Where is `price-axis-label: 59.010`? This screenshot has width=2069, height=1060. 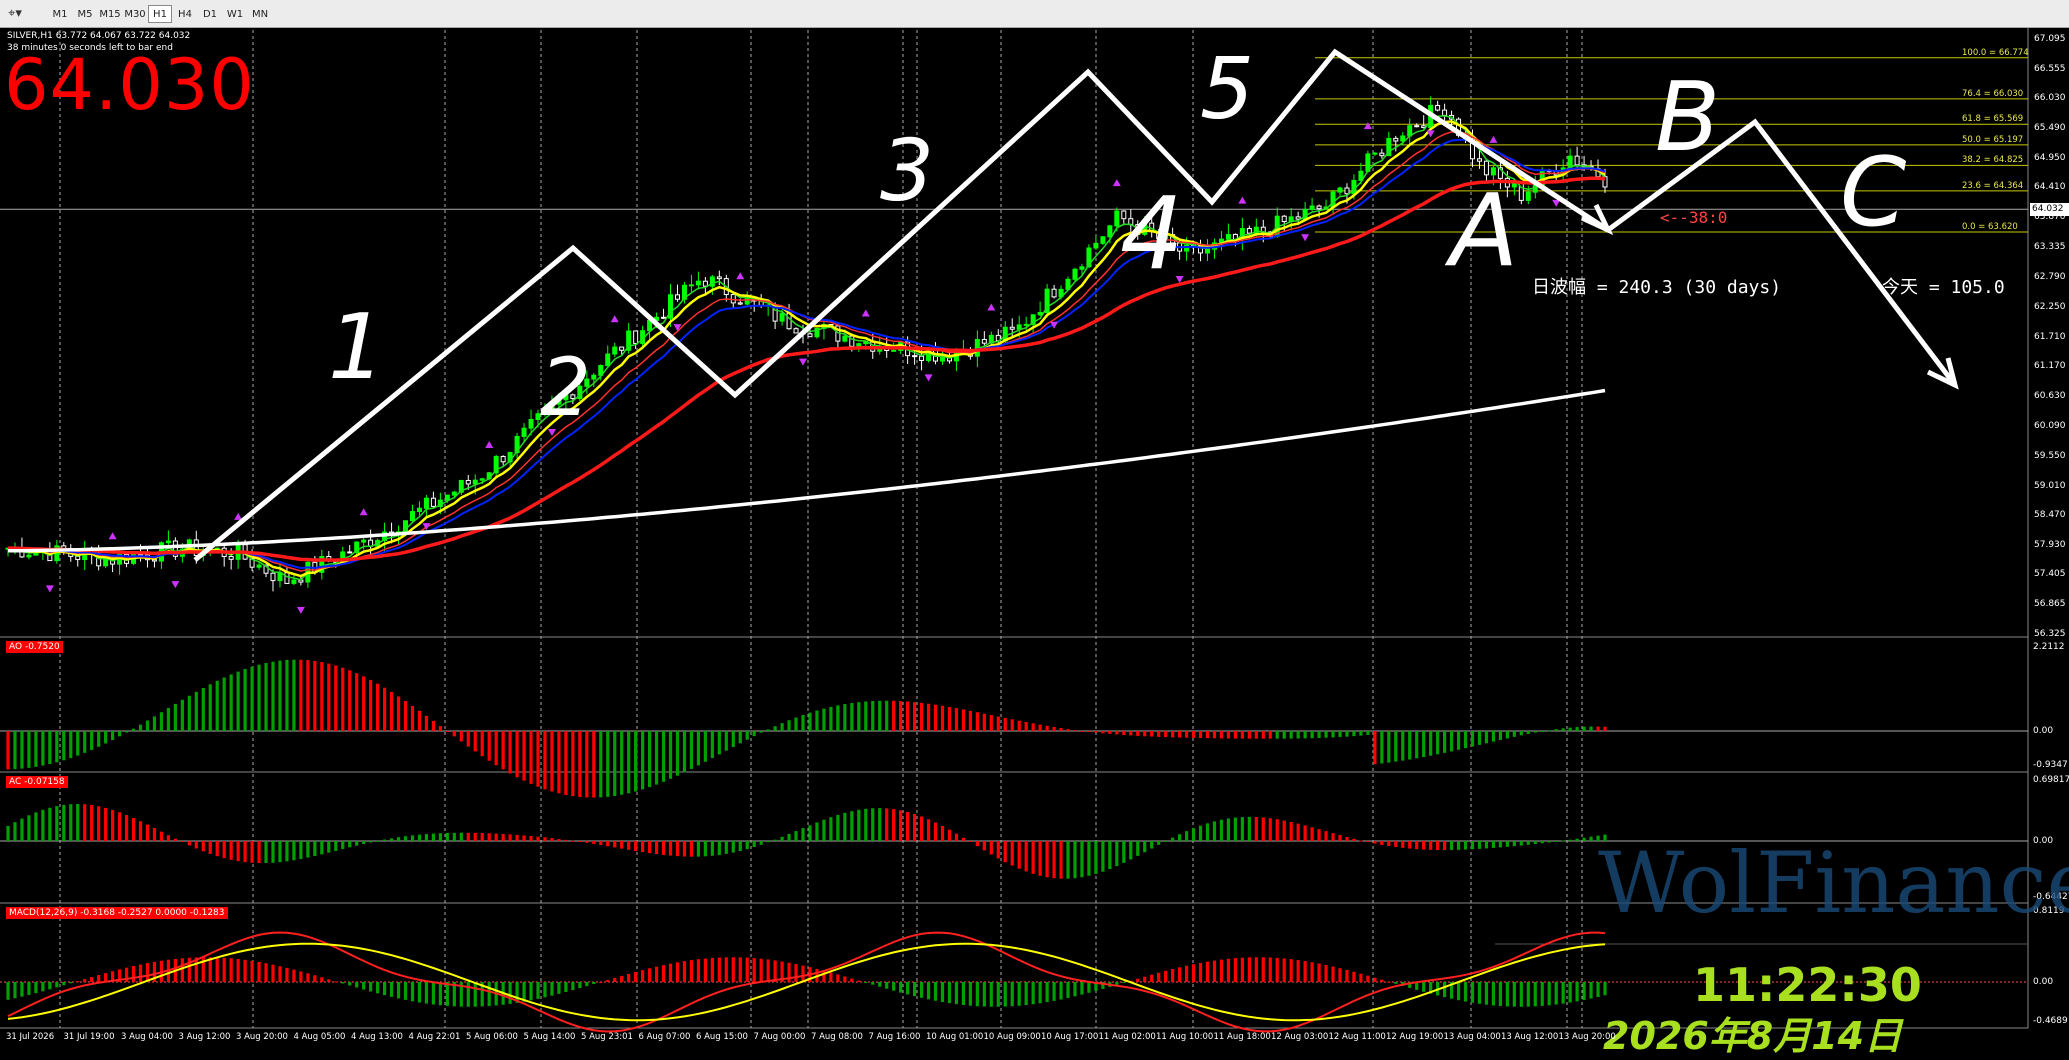 price-axis-label: 59.010 is located at coordinates (2050, 485).